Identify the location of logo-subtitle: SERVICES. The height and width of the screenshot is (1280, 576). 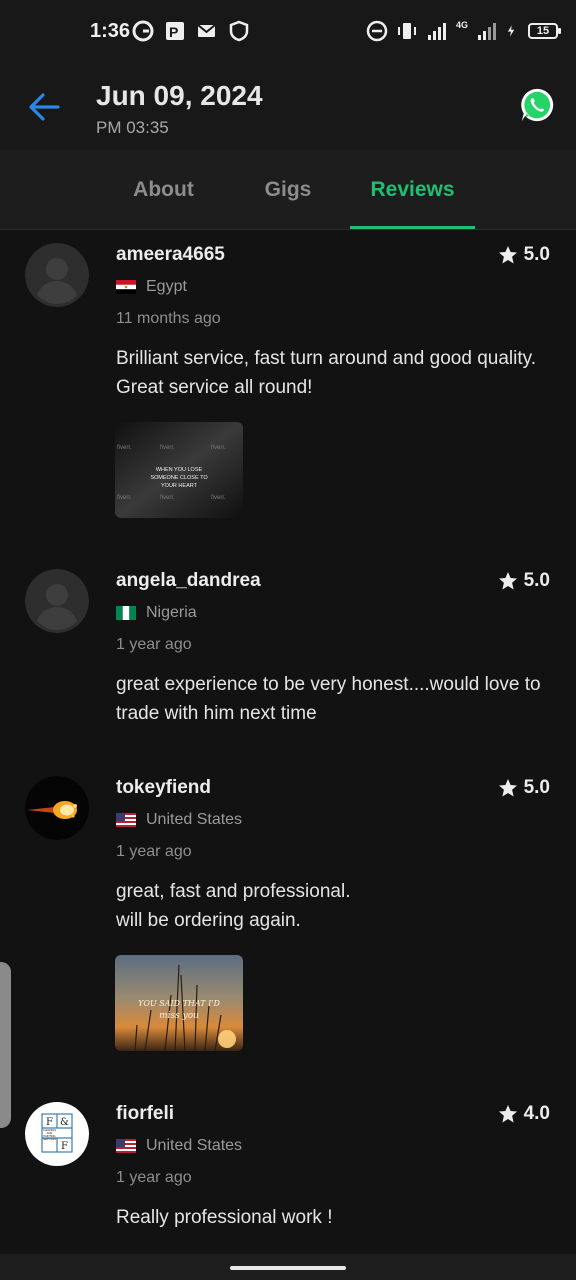
(49, 1139).